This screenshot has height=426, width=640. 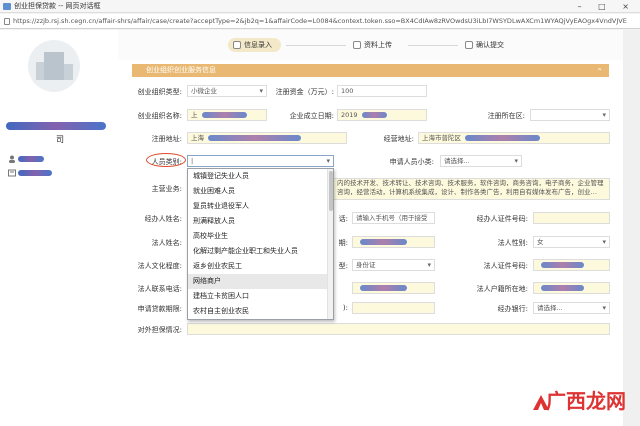 I want to click on step-progress: 信息录入 资料上传 确认提交, so click(x=370, y=45).